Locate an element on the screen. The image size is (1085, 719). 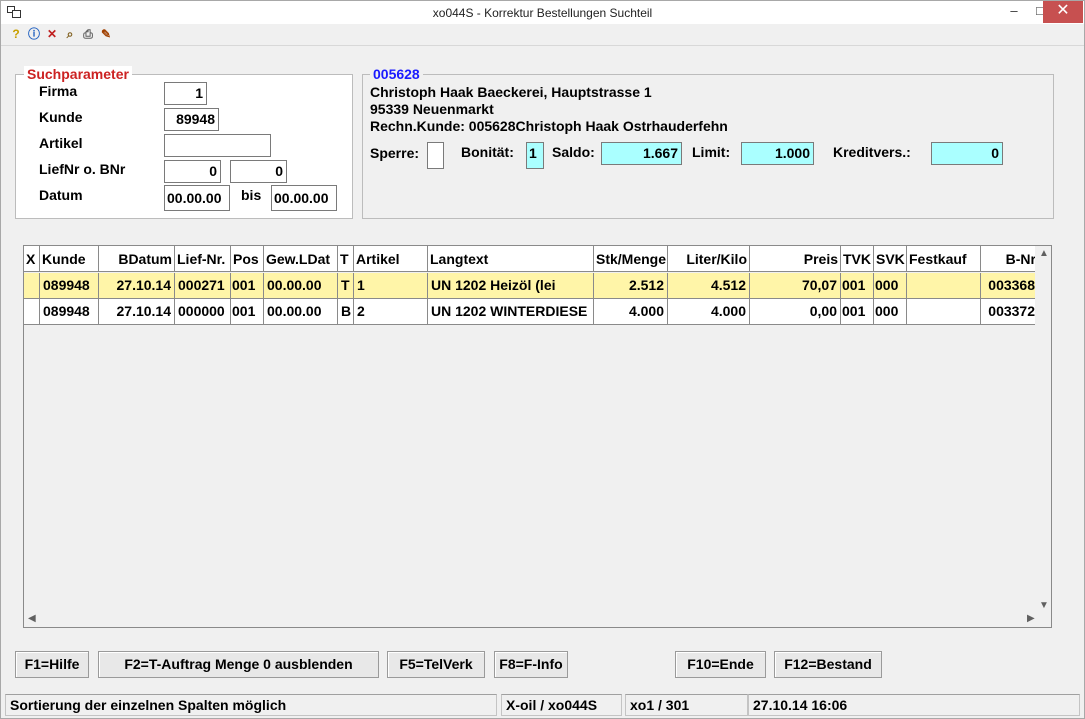
col-header-t: T is located at coordinates (346, 259).